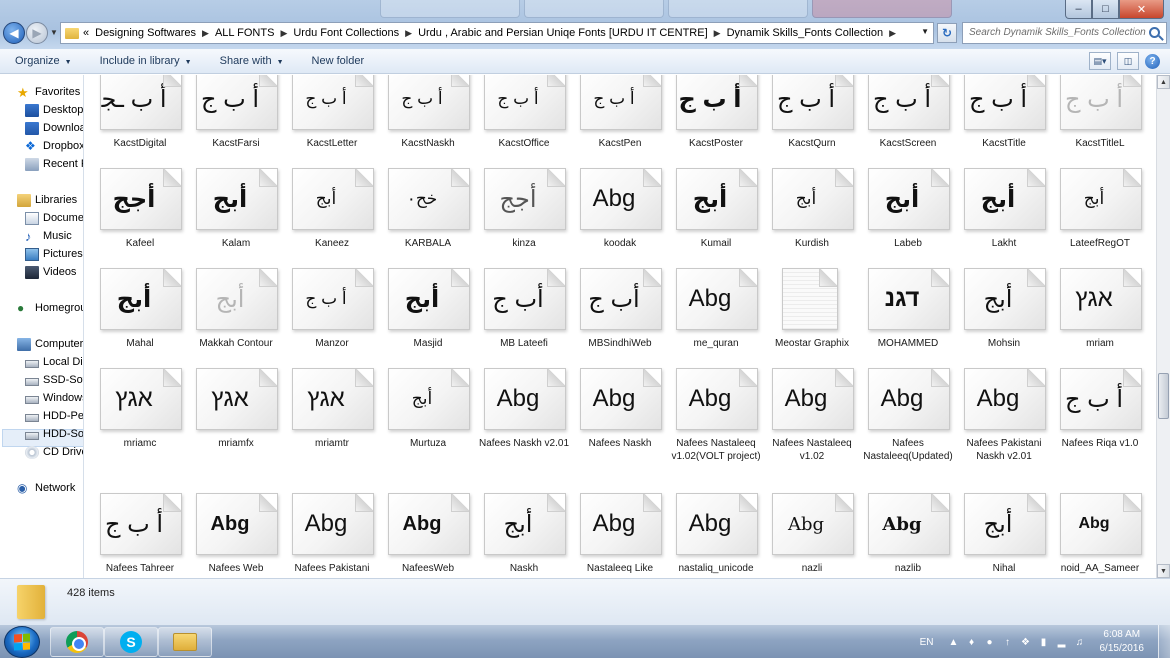 This screenshot has height=658, width=1170. Describe the element at coordinates (1026, 642) in the screenshot. I see `dropbox-tray-icon: ❖` at that location.